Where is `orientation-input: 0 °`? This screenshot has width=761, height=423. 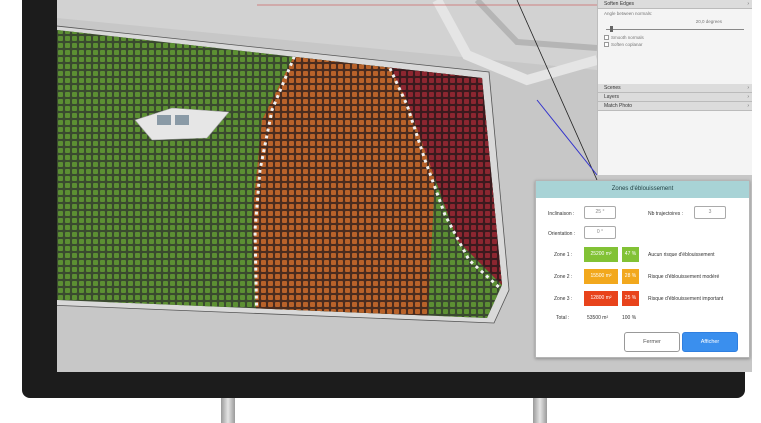
orientation-input: 0 ° is located at coordinates (600, 232).